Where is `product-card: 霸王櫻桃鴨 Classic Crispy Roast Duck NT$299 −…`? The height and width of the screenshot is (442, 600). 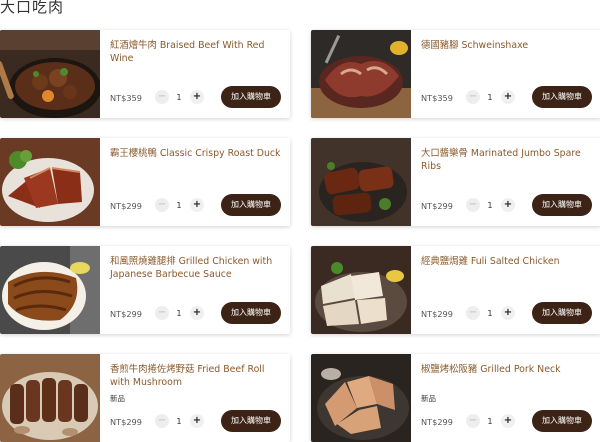
product-card: 霸王櫻桃鴨 Classic Crispy Roast Duck NT$299 −… is located at coordinates (145, 182).